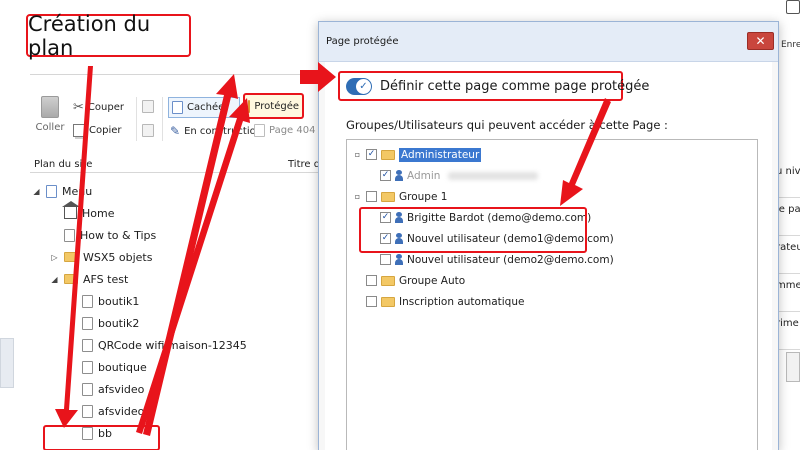 This screenshot has height=450, width=800. I want to click on cut-button: ✂ Couper, so click(98, 107).